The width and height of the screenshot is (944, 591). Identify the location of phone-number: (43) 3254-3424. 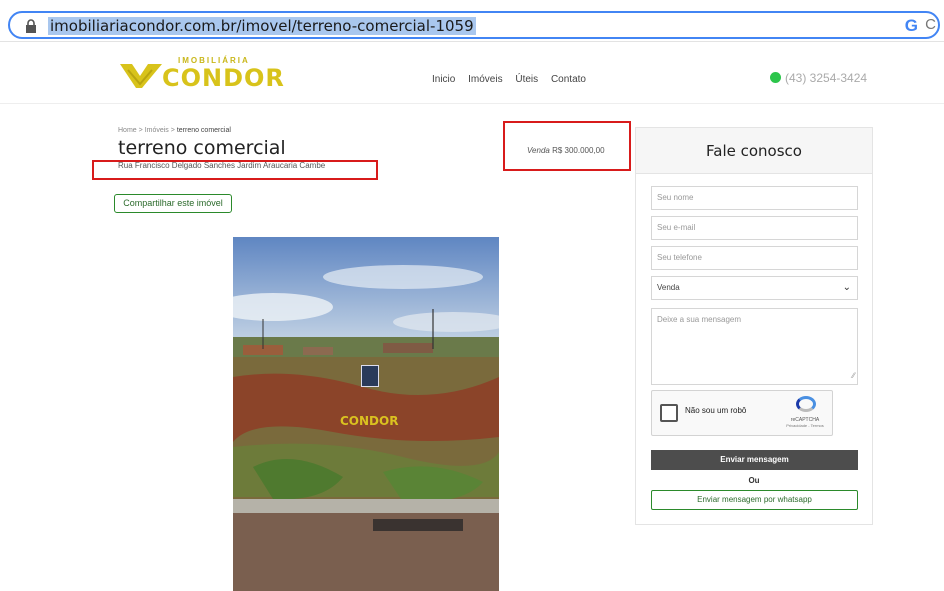
(826, 78).